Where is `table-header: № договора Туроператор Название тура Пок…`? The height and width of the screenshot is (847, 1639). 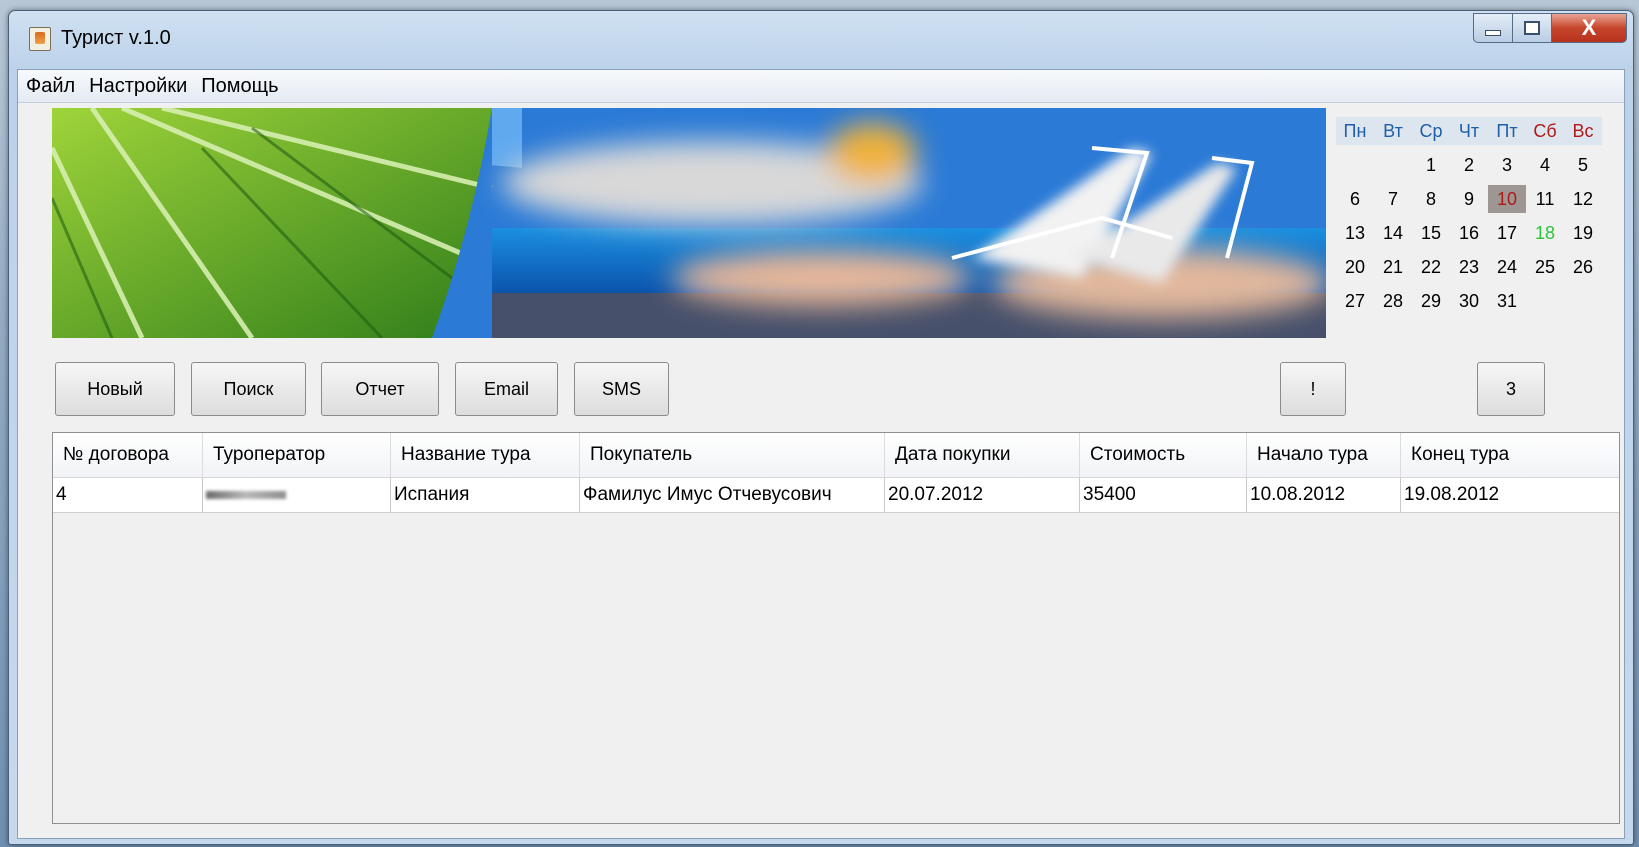 table-header: № договора Туроператор Название тура Пок… is located at coordinates (836, 455).